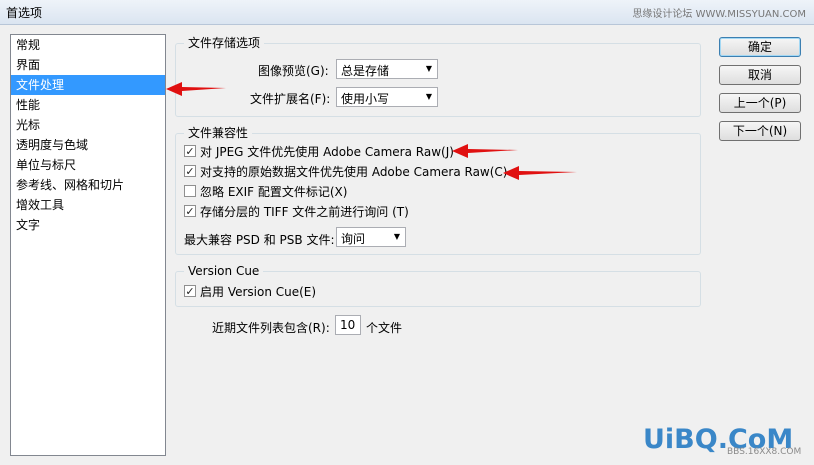  What do you see at coordinates (760, 131) in the screenshot?
I see `next-button: 下一个(N)` at bounding box center [760, 131].